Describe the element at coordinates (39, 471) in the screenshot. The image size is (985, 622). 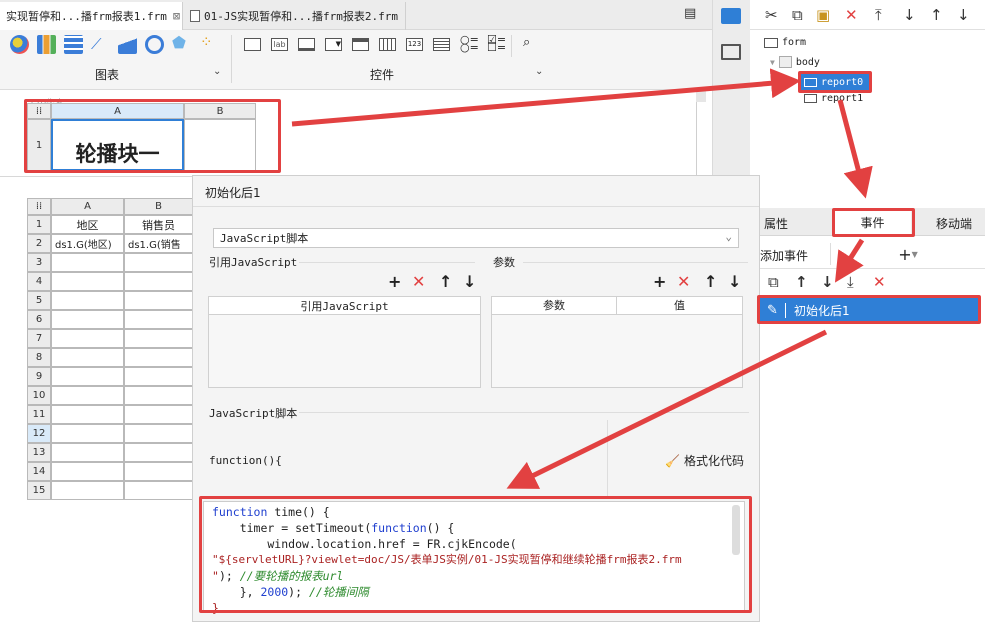
I see `row-header: 14` at that location.